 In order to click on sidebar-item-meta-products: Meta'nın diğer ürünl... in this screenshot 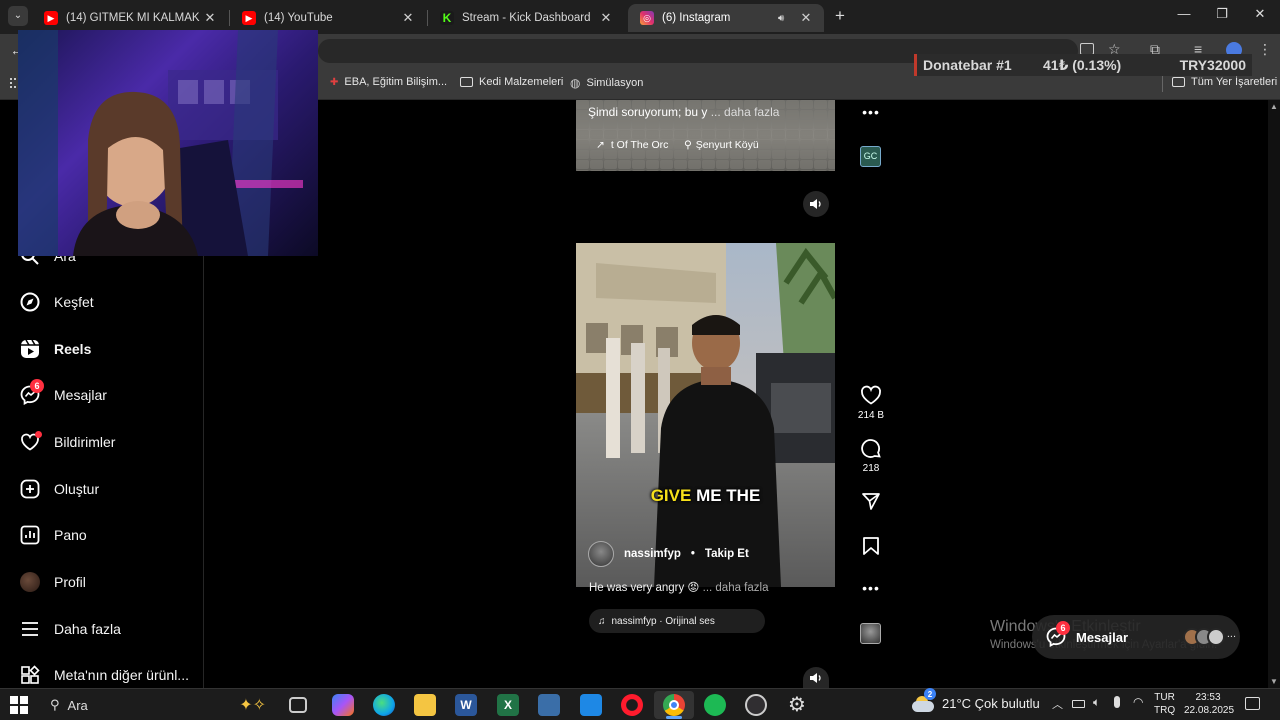, I will do `click(104, 675)`.